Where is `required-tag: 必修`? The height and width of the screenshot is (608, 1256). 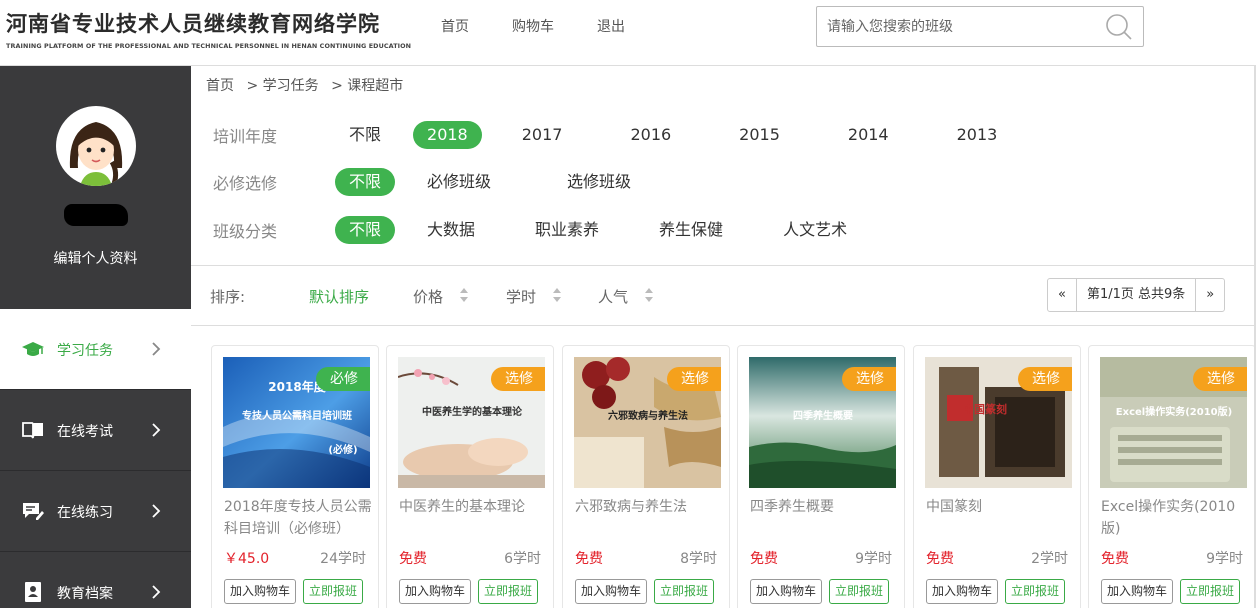 required-tag: 必修 is located at coordinates (343, 379).